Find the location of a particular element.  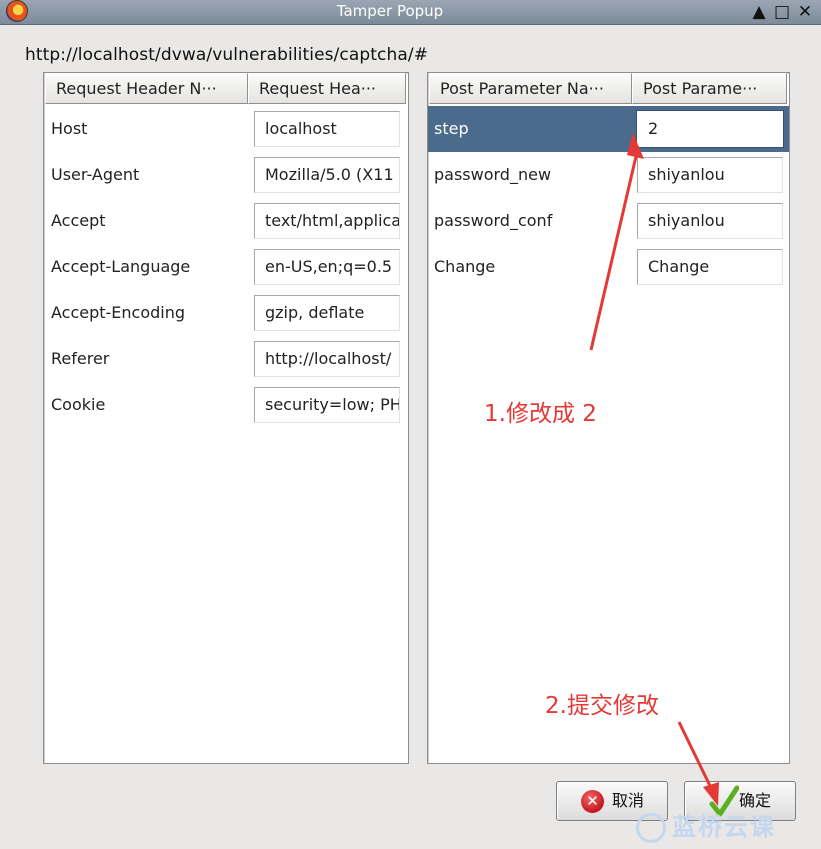

row-name: Cookie is located at coordinates (78, 404).